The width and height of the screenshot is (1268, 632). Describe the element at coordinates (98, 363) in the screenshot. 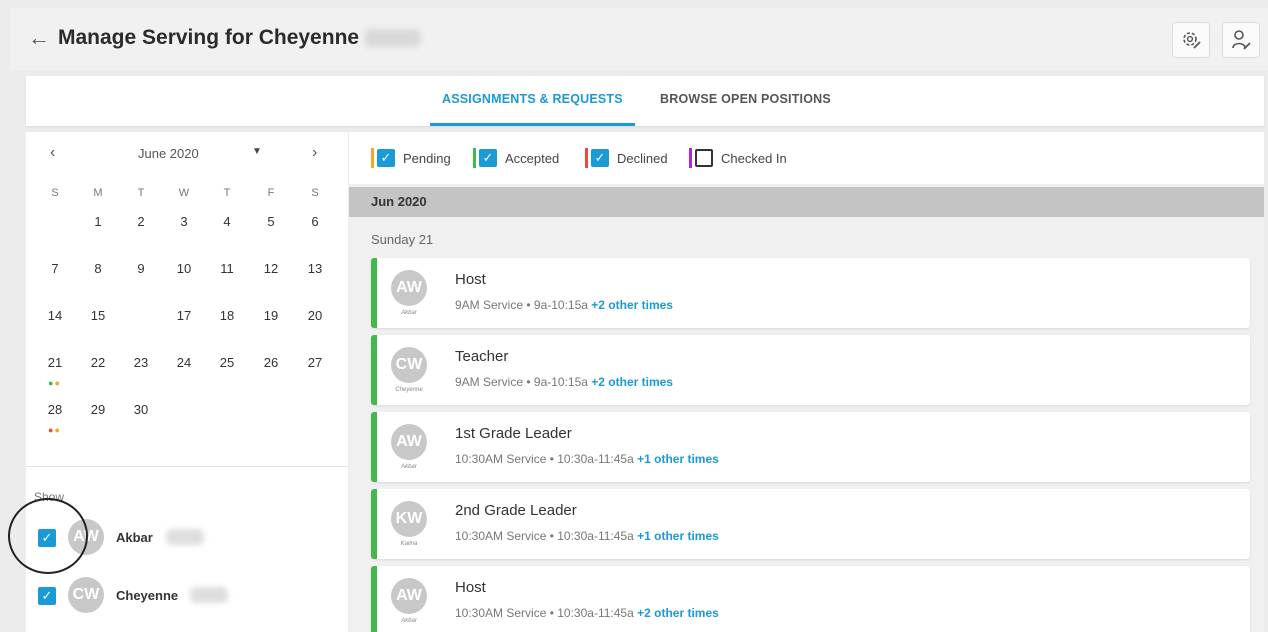

I see `calendar-day-22: 22` at that location.